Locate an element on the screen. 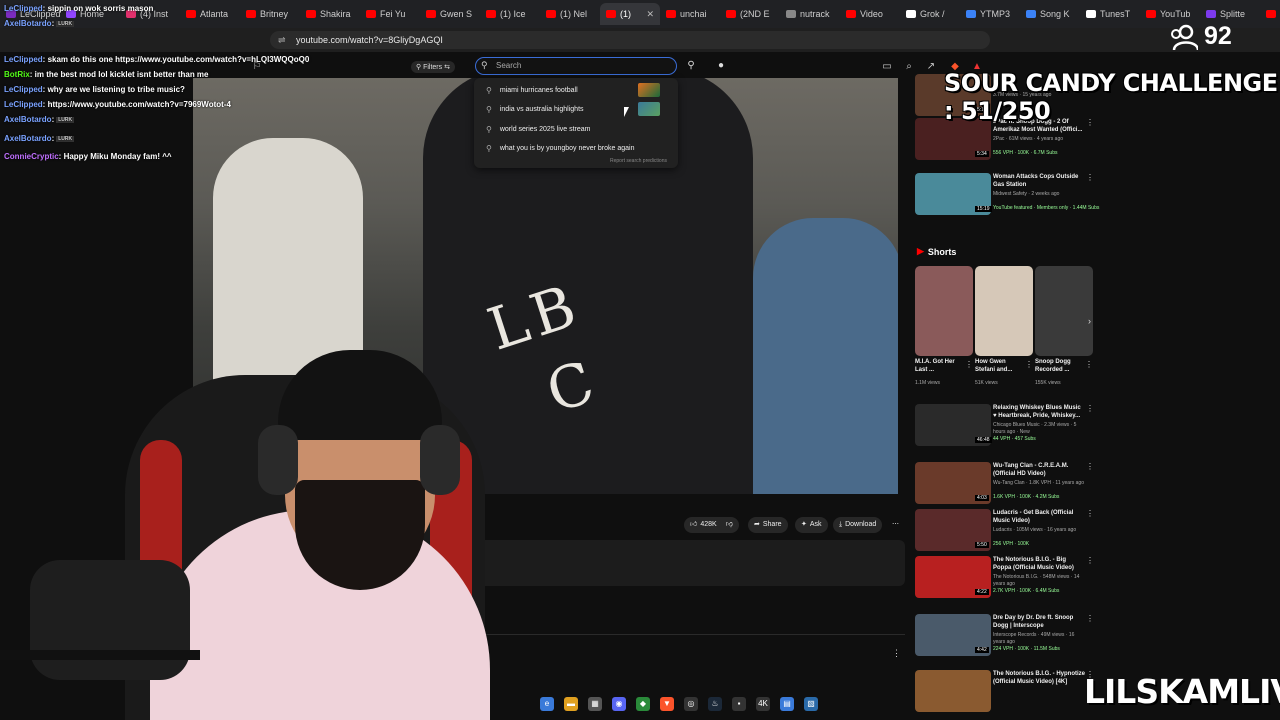 The height and width of the screenshot is (720, 1280). suggestion-item: ⚲ india vs australia highlights is located at coordinates (535, 109).